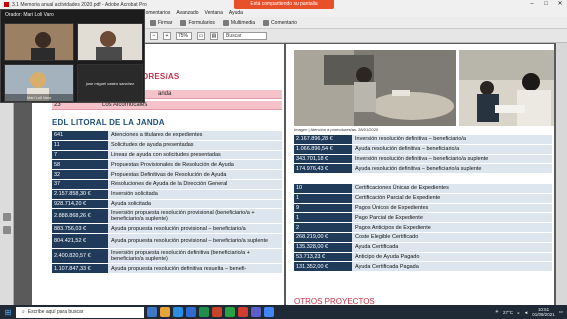  Describe the element at coordinates (8, 312) in the screenshot. I see `windows-start-icon: ⊞` at that location.